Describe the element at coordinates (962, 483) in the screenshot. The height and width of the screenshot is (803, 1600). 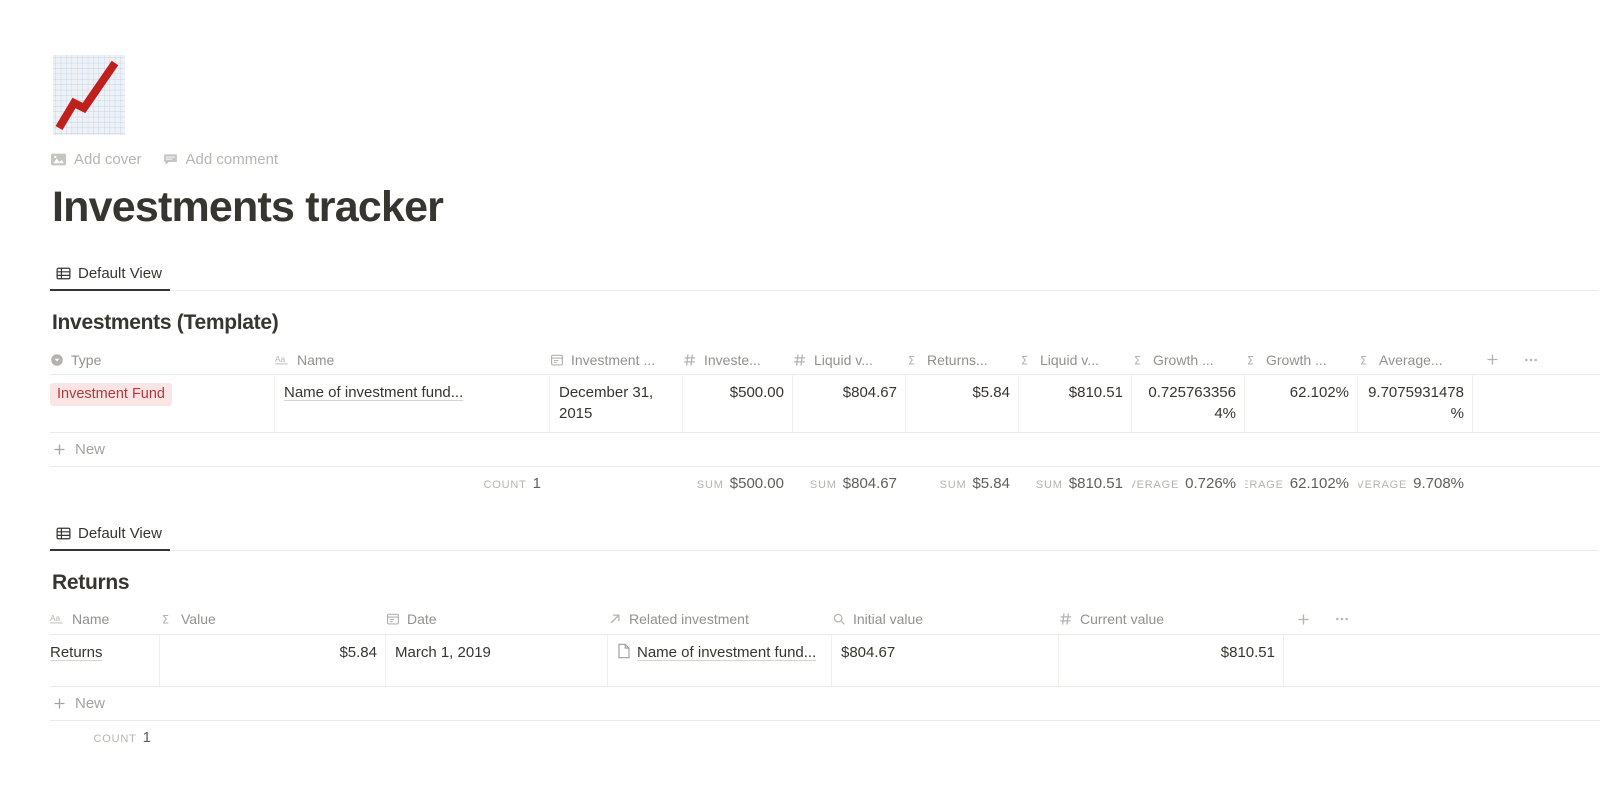
I see `aggregate-returns-sum: Sum $5.84` at that location.